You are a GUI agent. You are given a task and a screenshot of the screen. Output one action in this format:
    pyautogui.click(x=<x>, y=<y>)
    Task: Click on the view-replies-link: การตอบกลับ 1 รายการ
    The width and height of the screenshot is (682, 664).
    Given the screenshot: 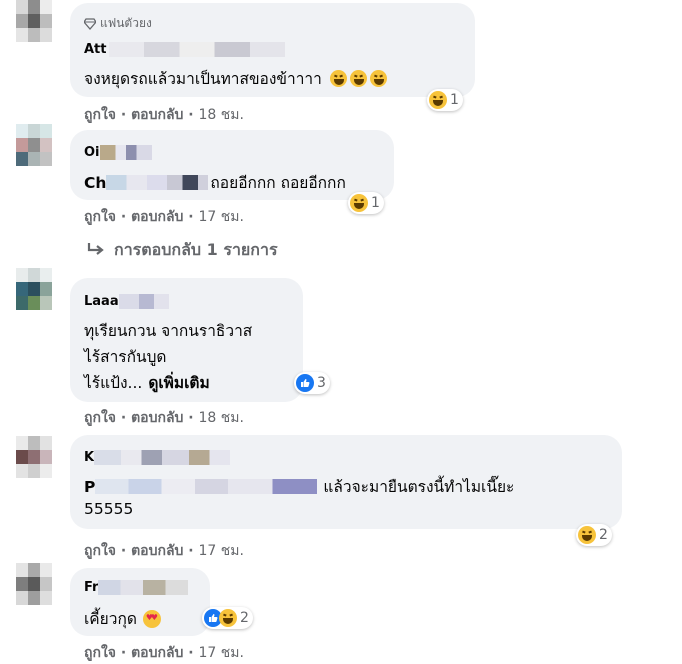 What is the action you would take?
    pyautogui.click(x=182, y=250)
    